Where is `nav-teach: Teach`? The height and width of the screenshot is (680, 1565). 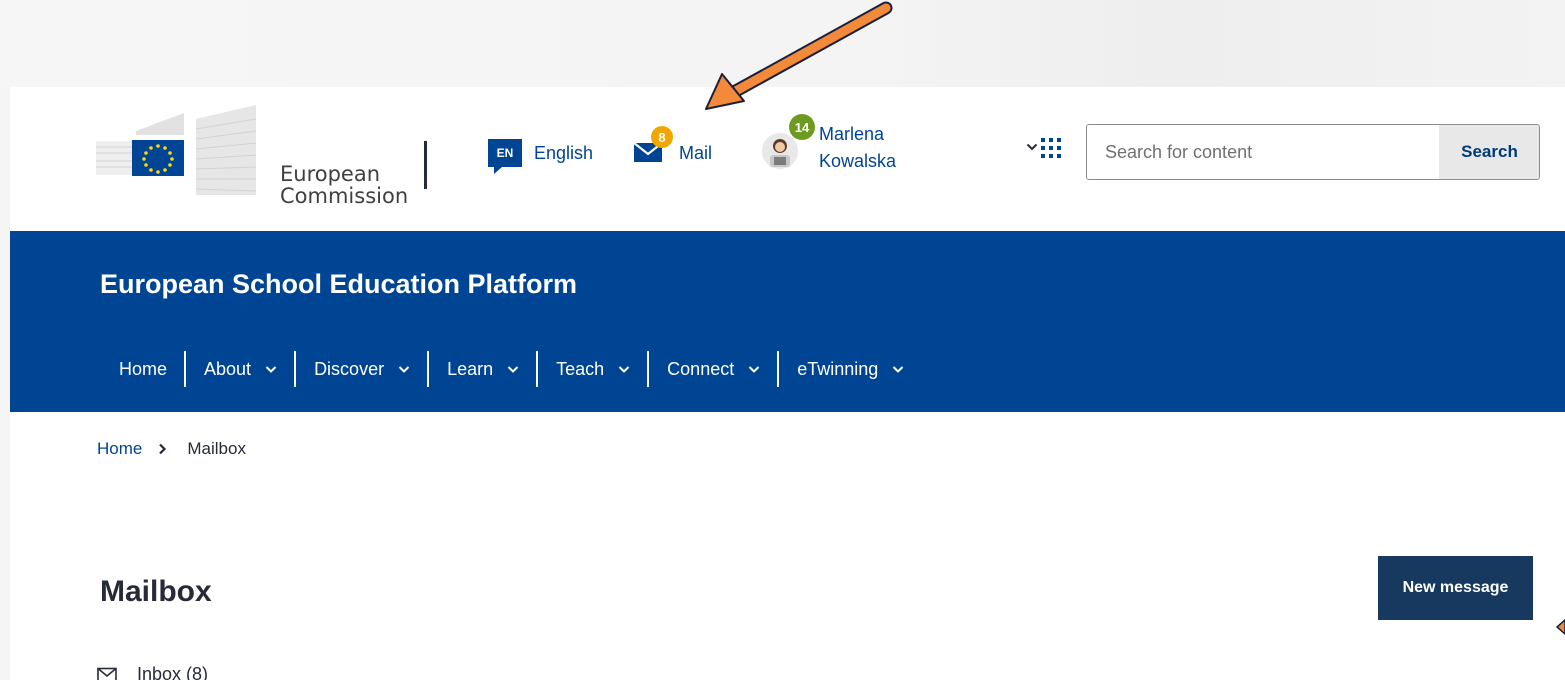
nav-teach: Teach is located at coordinates (592, 369).